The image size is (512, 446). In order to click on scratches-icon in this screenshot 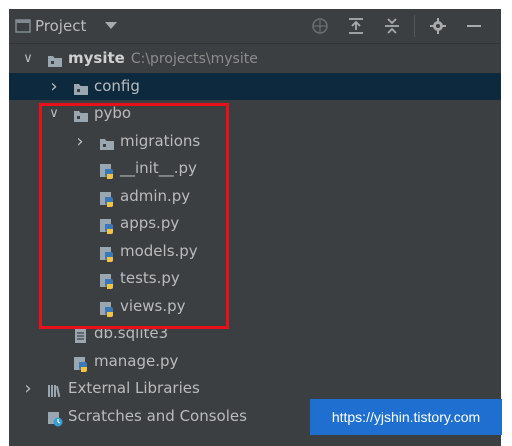, I will do `click(55, 417)`.